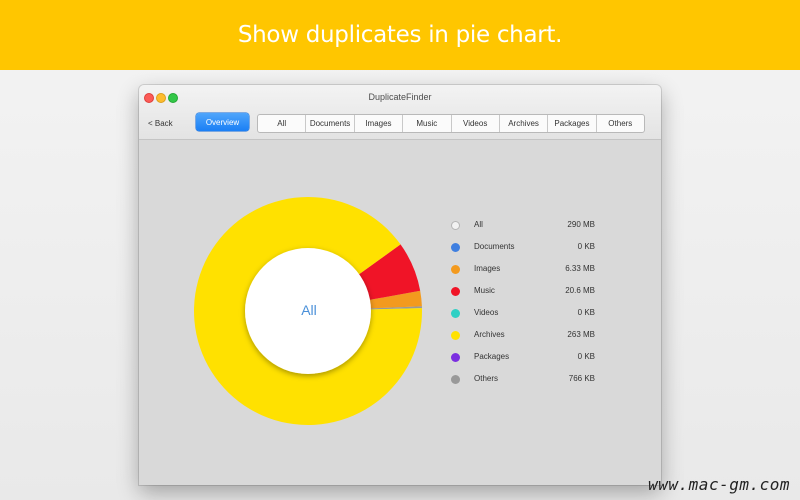 The height and width of the screenshot is (500, 800). What do you see at coordinates (529, 228) in the screenshot?
I see `legend-item-all: All 290 MB` at bounding box center [529, 228].